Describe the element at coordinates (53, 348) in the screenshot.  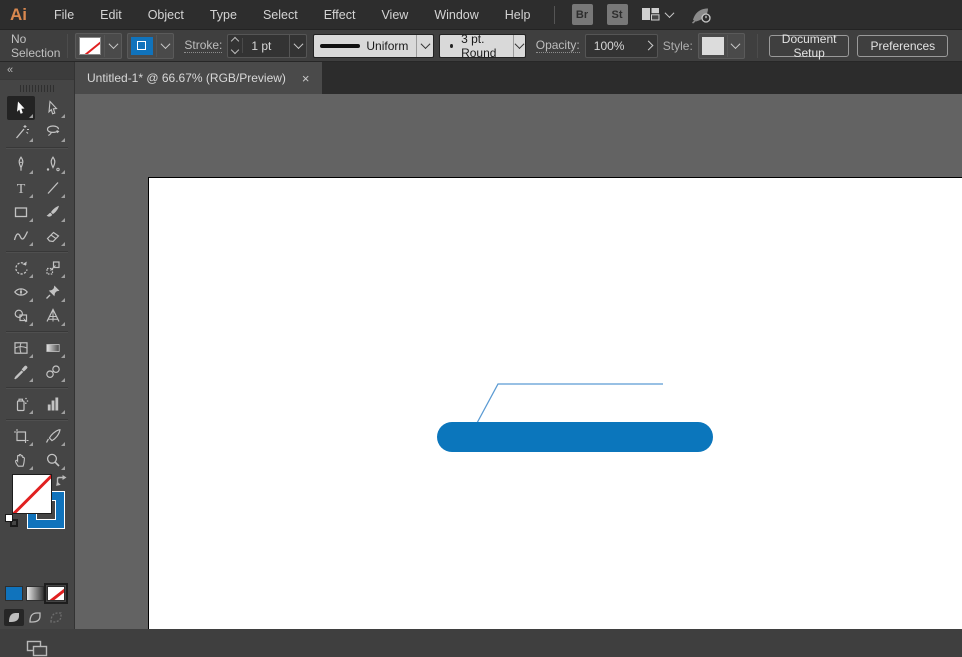
I see `gradient-tool` at that location.